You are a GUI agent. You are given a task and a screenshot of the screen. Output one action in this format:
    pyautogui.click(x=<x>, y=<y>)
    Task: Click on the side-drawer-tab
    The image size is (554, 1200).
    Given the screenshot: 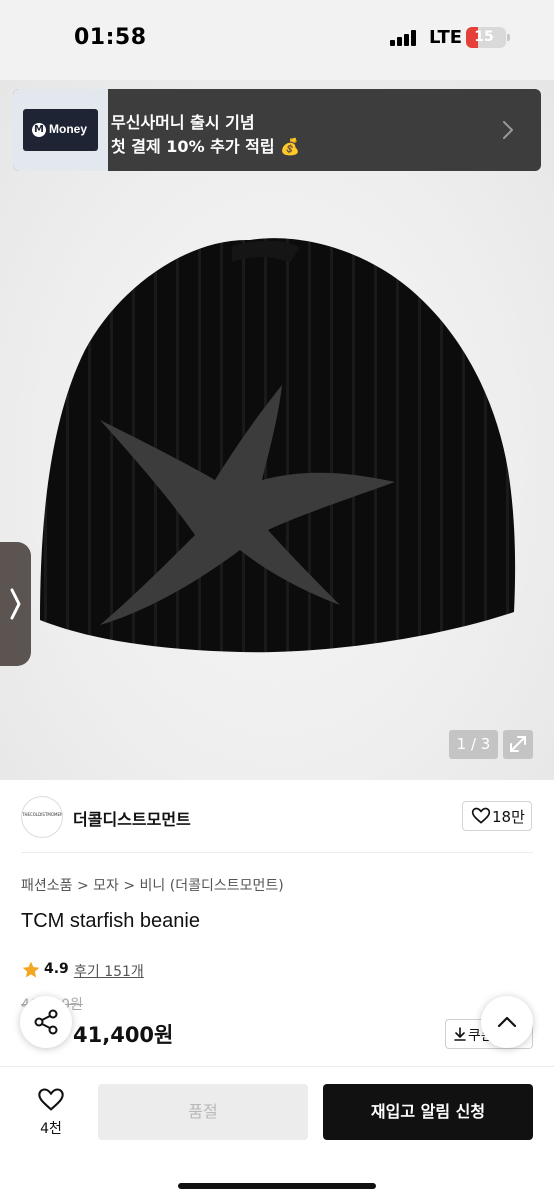 What is the action you would take?
    pyautogui.click(x=15, y=604)
    